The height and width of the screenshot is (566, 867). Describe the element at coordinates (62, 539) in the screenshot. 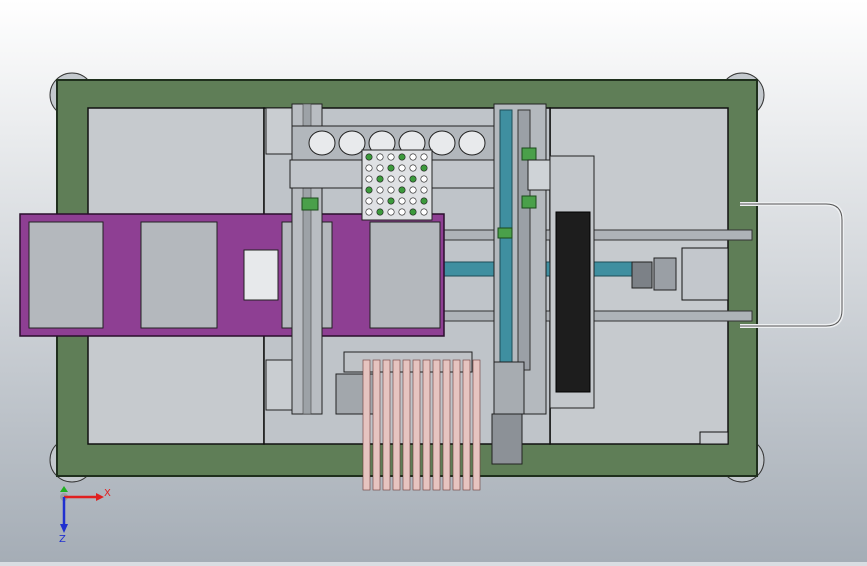

I see `z-axis-label: Z` at that location.